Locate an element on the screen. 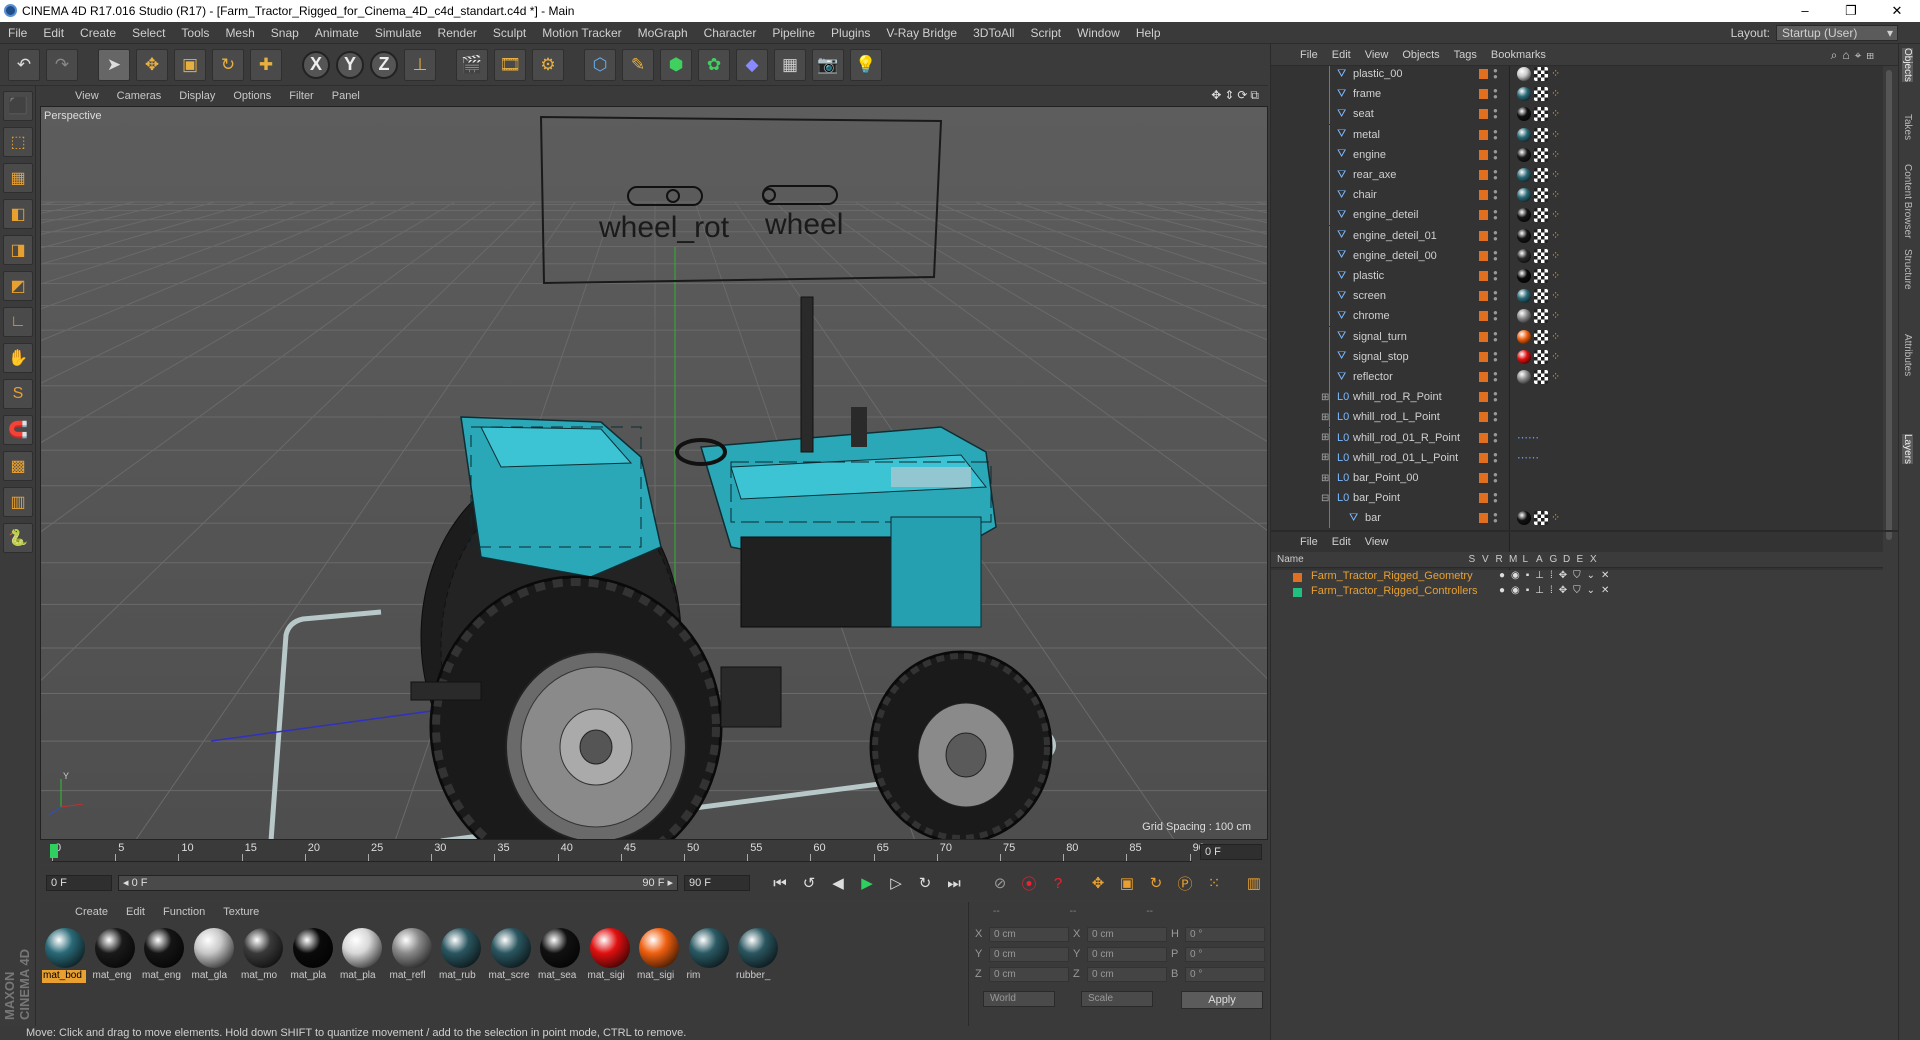  snap-icon: 🧲 is located at coordinates (18, 430).